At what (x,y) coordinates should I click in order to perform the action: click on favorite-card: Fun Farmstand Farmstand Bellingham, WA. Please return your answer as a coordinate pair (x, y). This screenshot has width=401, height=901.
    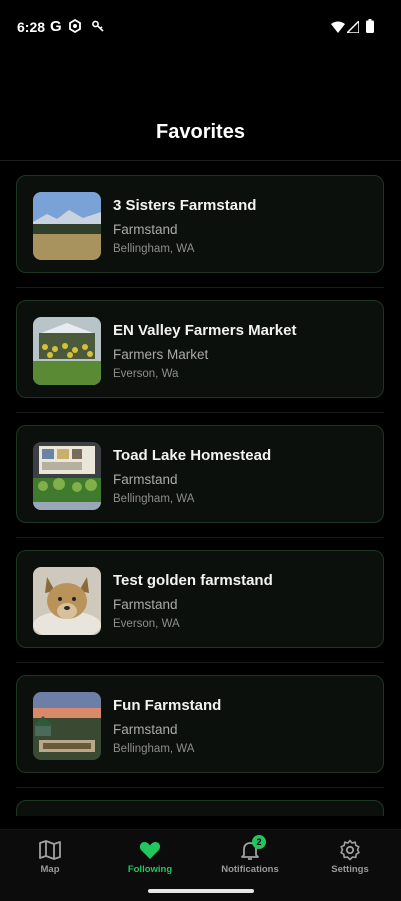
    Looking at the image, I should click on (200, 724).